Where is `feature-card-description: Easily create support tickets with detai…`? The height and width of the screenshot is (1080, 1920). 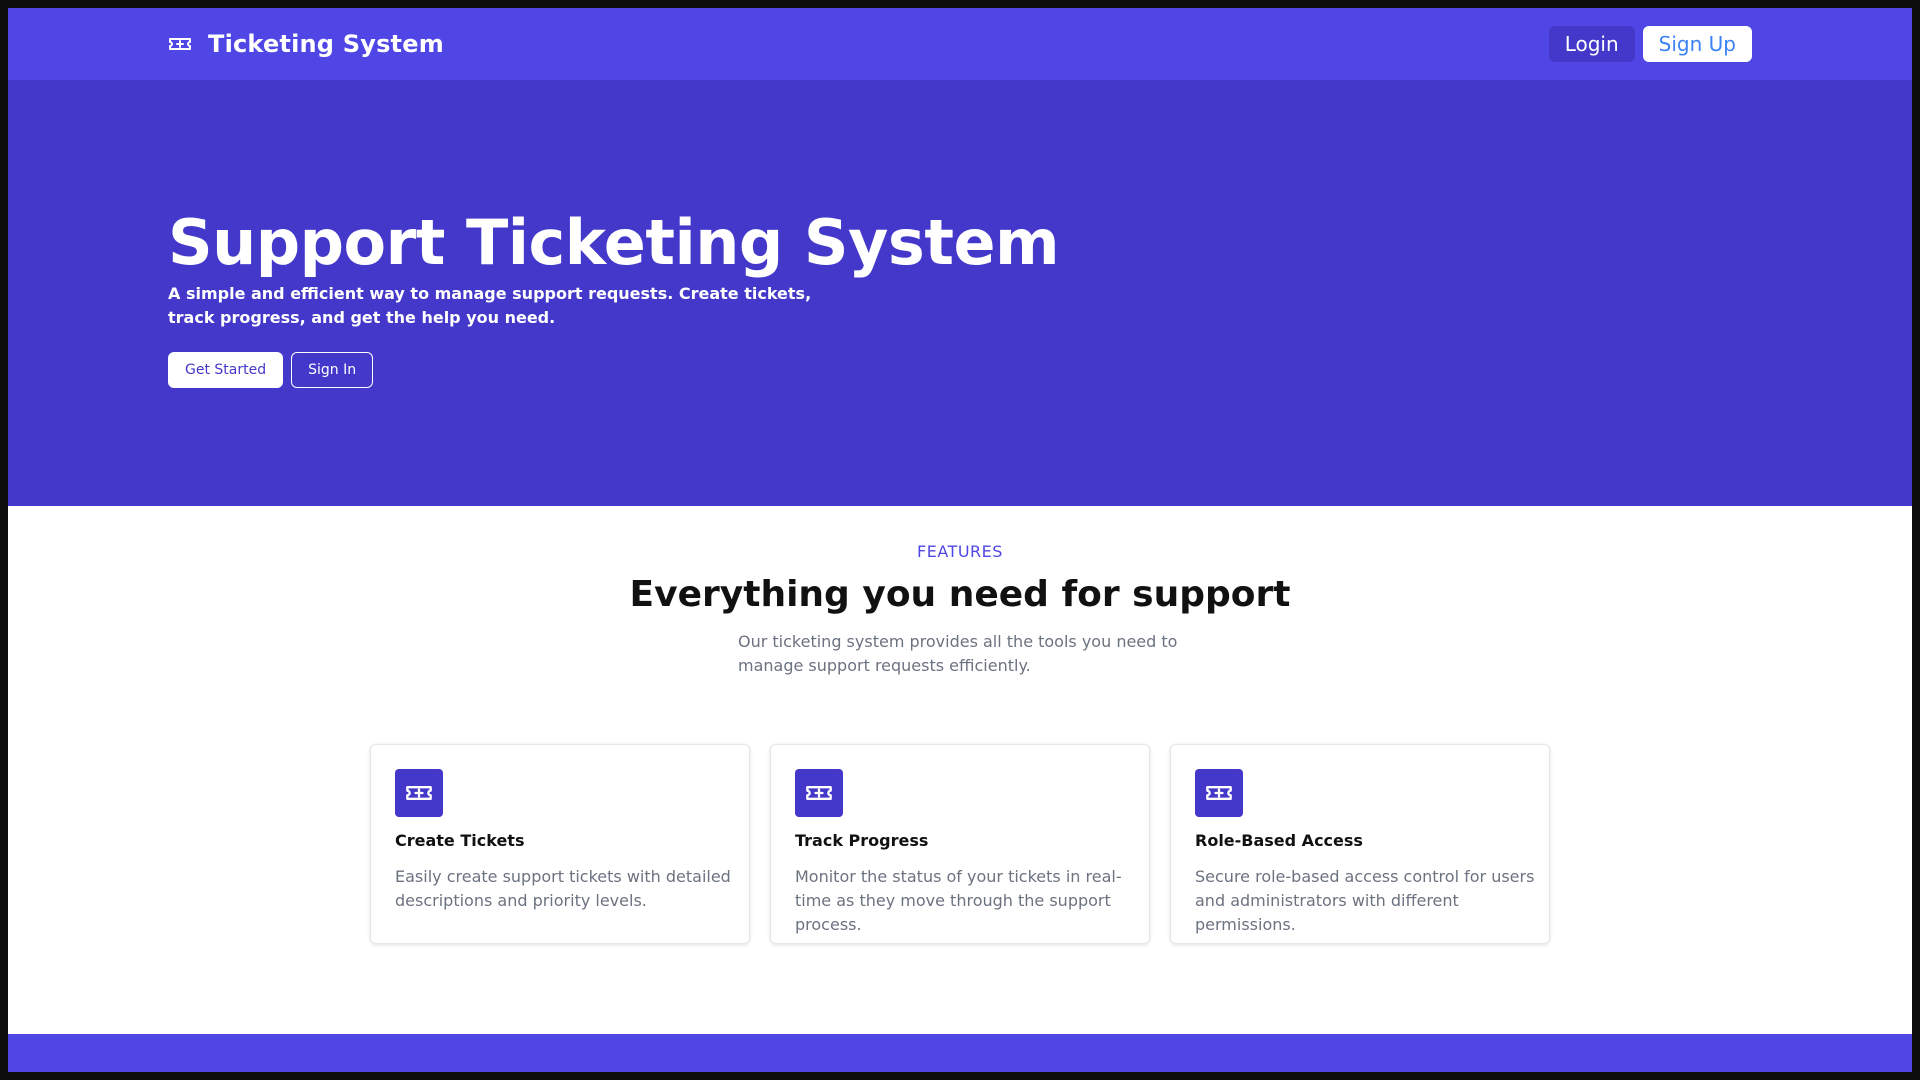
feature-card-description: Easily create support tickets with detai… is located at coordinates (563, 888).